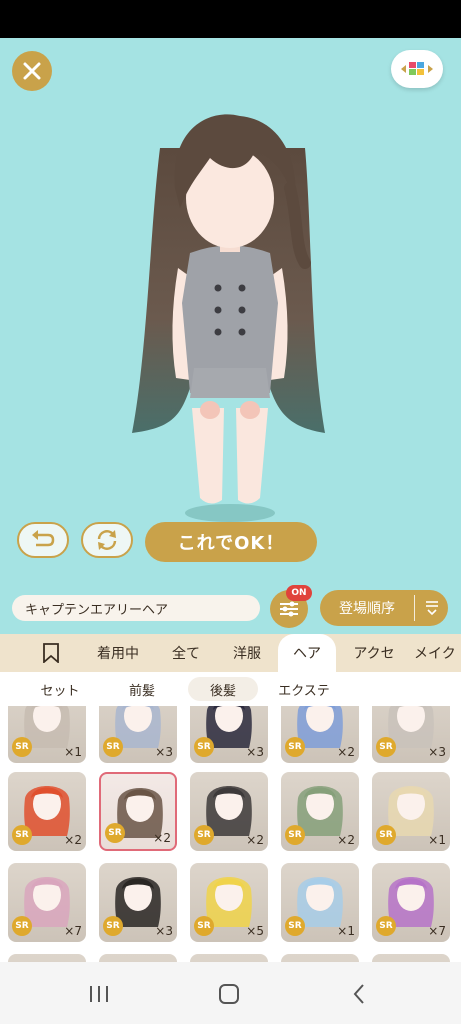 This screenshot has width=461, height=1024. Describe the element at coordinates (307, 653) in the screenshot. I see `tab-hair: ヘア` at that location.